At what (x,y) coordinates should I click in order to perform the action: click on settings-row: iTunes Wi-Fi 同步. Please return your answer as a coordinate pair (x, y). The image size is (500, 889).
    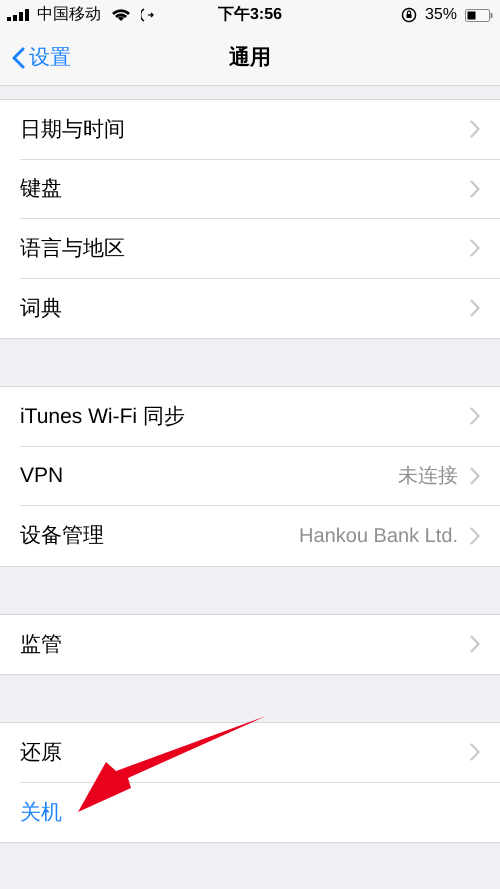
    Looking at the image, I should click on (260, 416).